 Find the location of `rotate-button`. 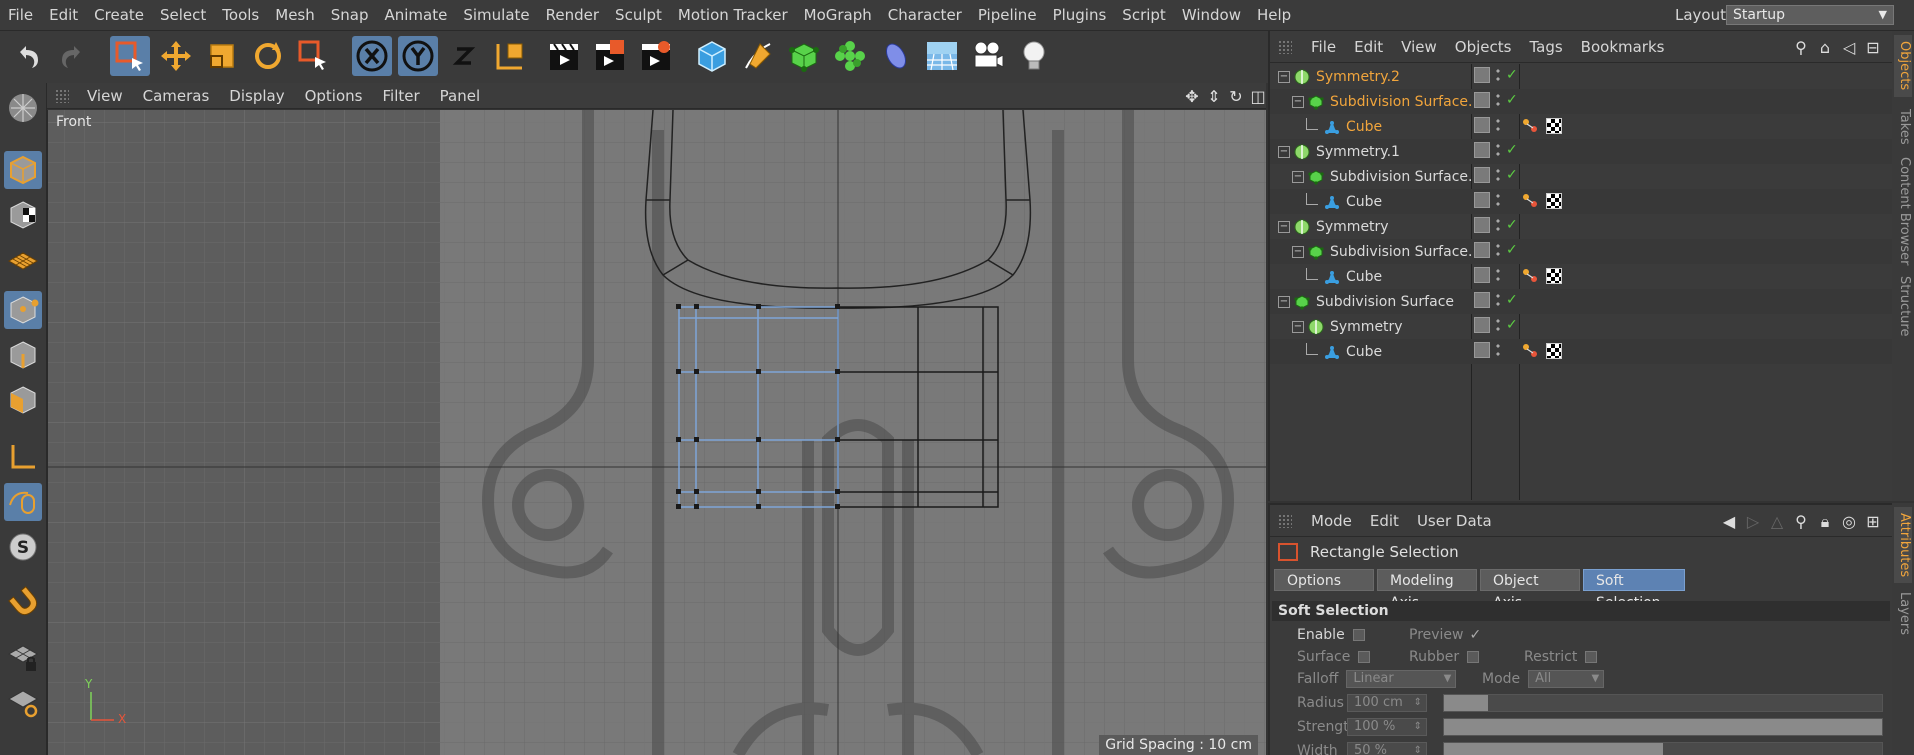

rotate-button is located at coordinates (268, 56).